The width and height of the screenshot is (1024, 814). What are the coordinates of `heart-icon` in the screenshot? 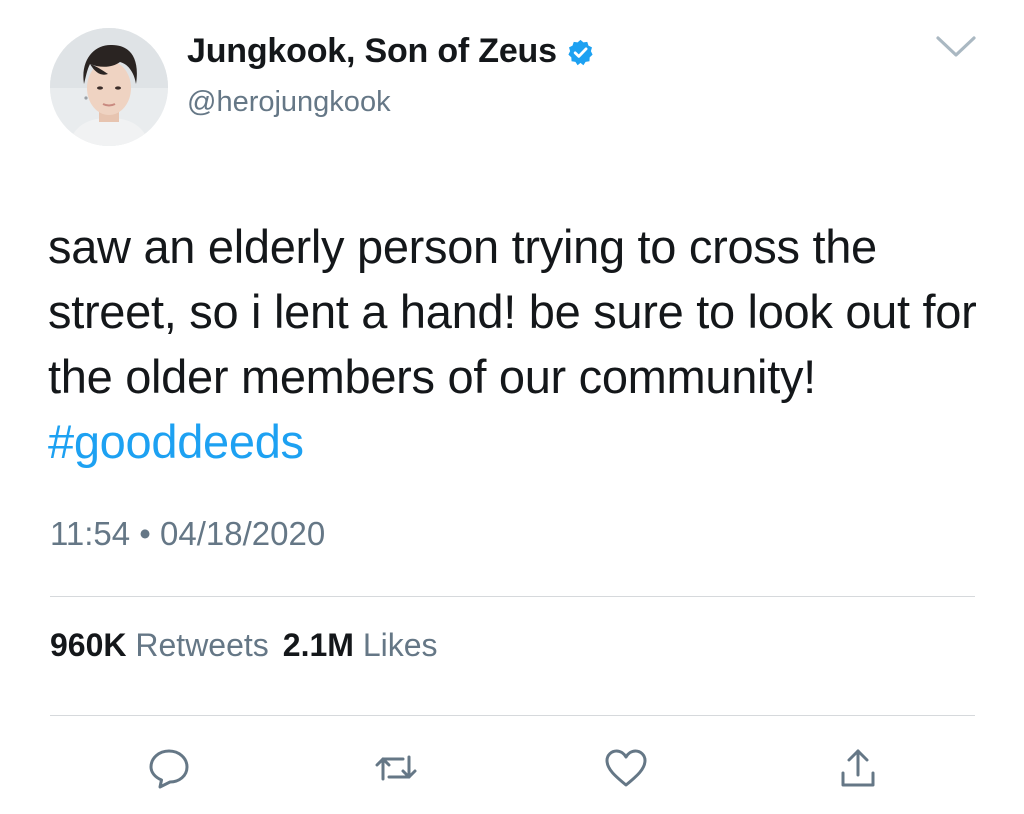 It's located at (626, 768).